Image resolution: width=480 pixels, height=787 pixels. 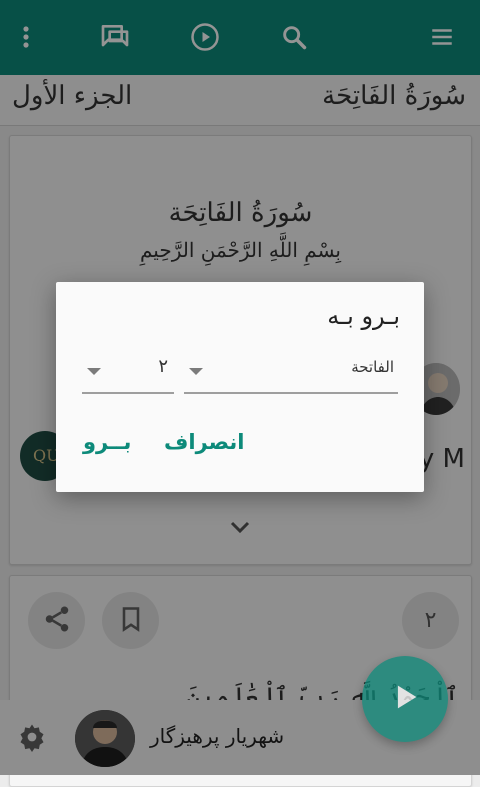 What do you see at coordinates (291, 393) in the screenshot?
I see `surah-select-underline` at bounding box center [291, 393].